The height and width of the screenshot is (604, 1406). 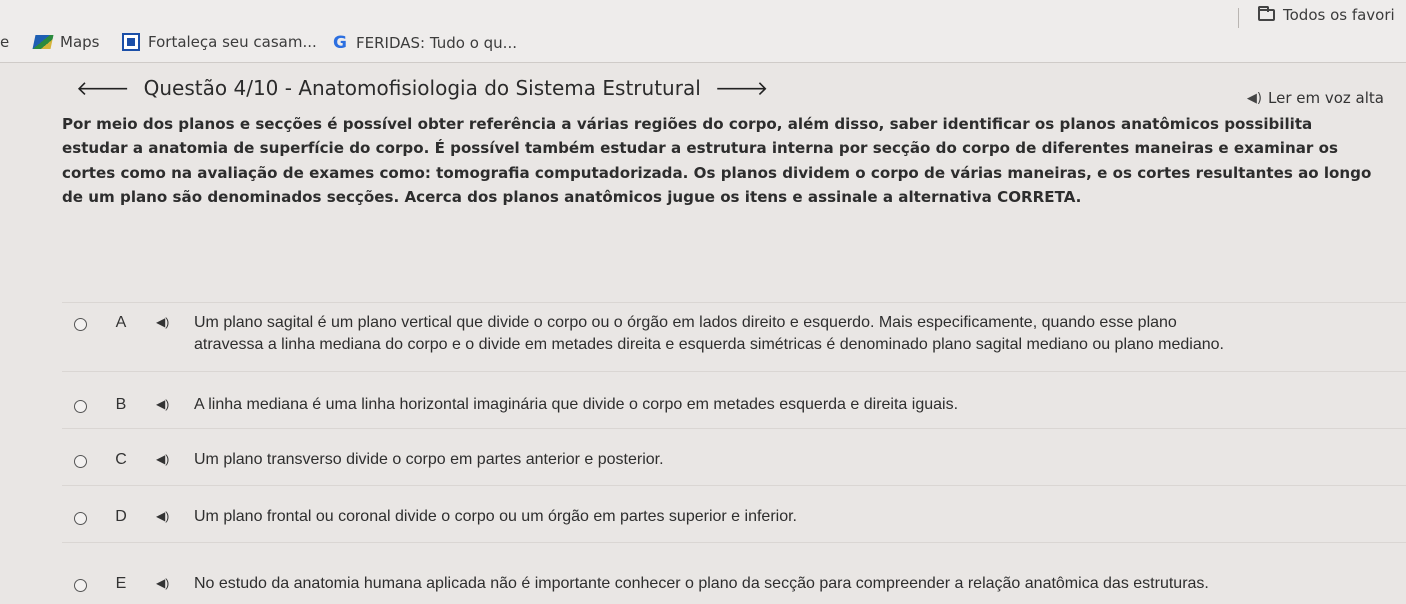 I want to click on bookmark-partial-label: e, so click(x=5, y=42).